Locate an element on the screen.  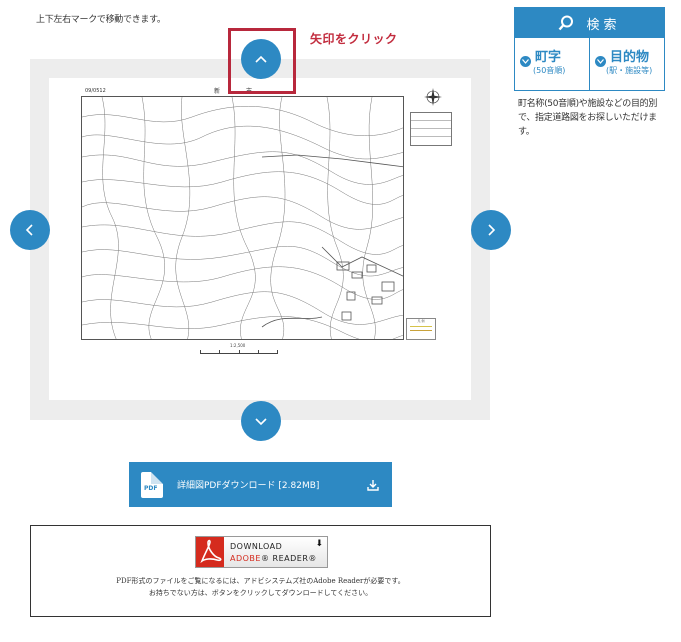
adobe-logo-icon is located at coordinates (210, 552).